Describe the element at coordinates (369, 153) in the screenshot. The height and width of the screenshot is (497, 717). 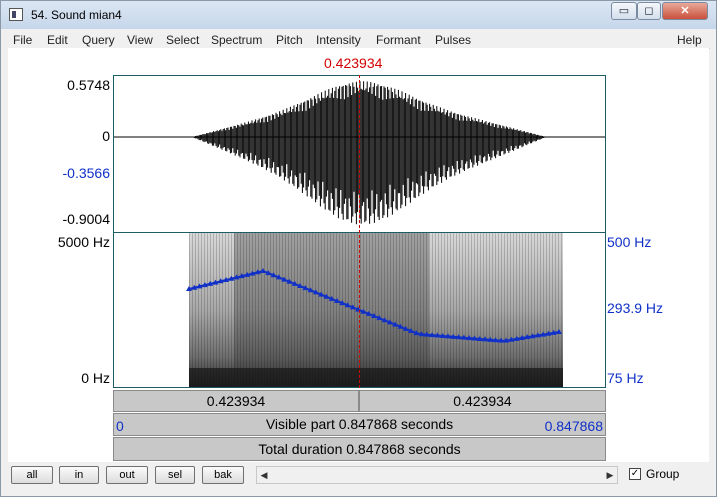
I see `waveform-signal` at that location.